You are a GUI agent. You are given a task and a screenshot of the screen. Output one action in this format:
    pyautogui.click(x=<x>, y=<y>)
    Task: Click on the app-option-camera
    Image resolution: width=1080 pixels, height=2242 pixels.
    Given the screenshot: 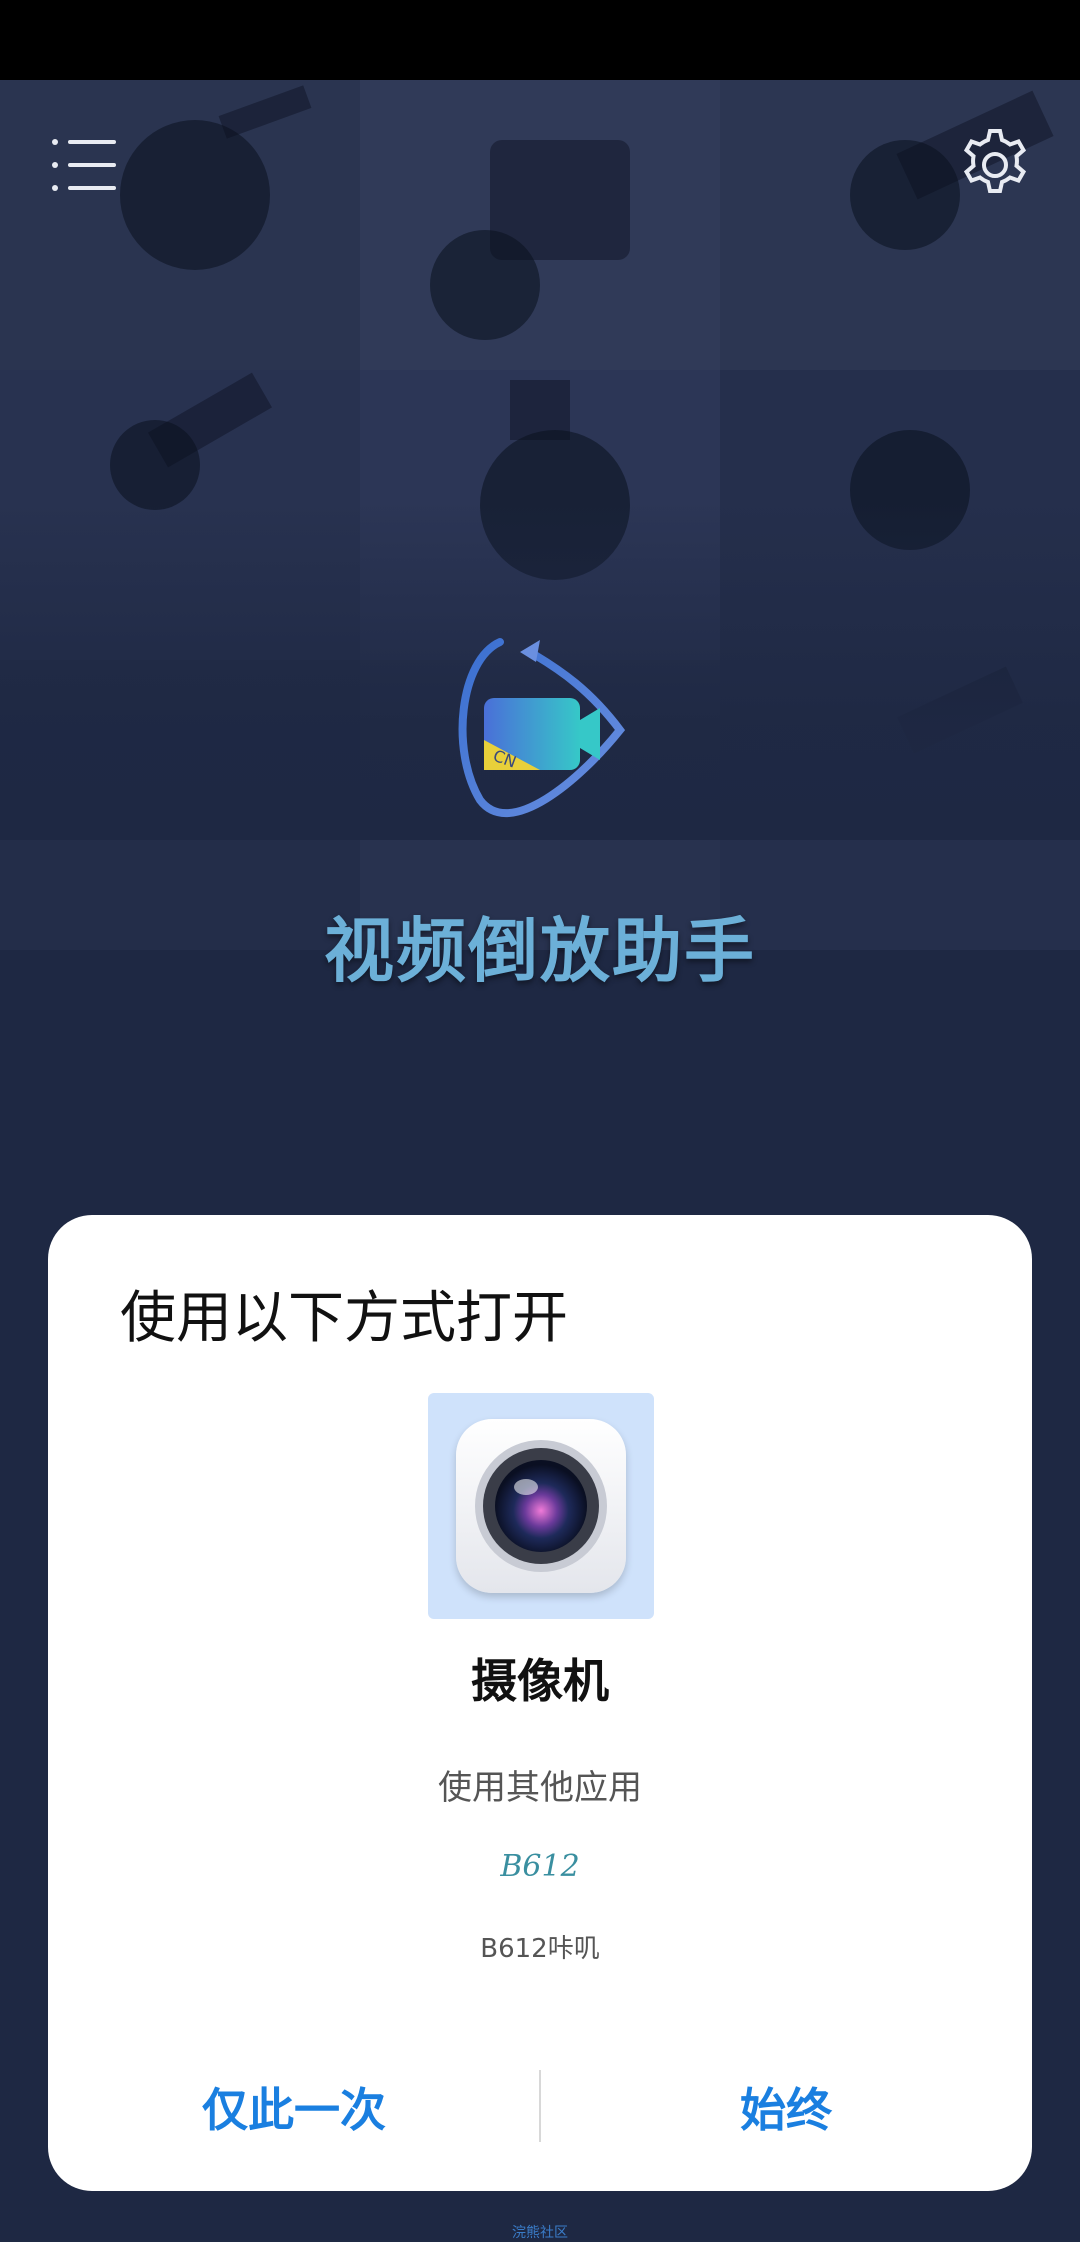 What is the action you would take?
    pyautogui.click(x=541, y=1506)
    